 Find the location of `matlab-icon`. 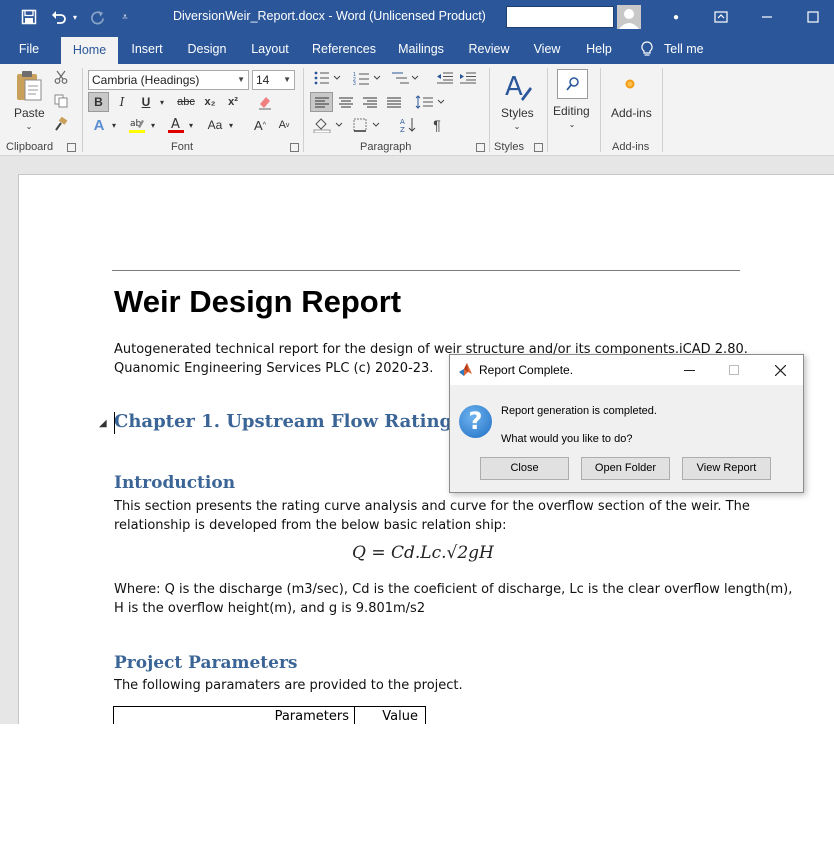

matlab-icon is located at coordinates (465, 369).